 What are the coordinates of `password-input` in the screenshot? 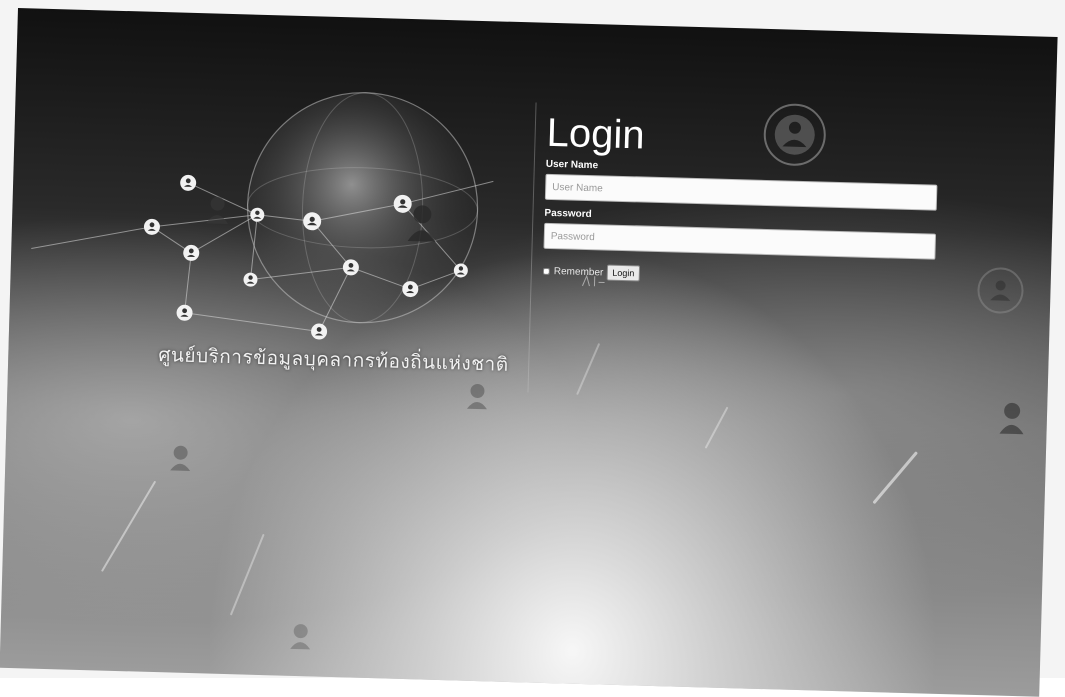 It's located at (740, 241).